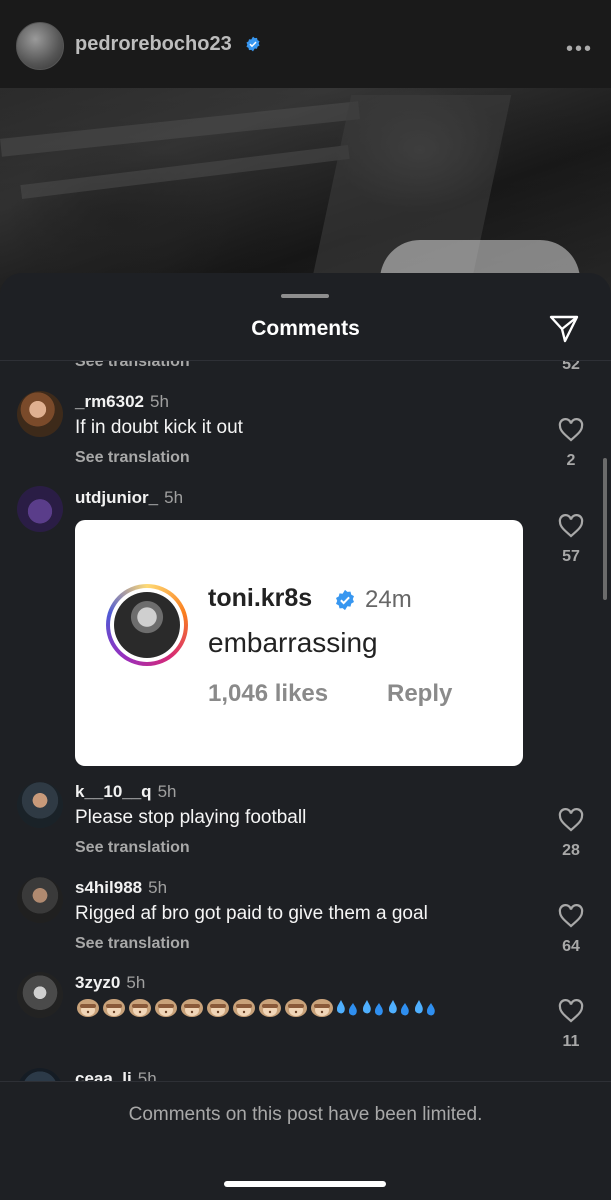  What do you see at coordinates (305, 44) in the screenshot?
I see `post-header: pedrorebocho23 •••` at bounding box center [305, 44].